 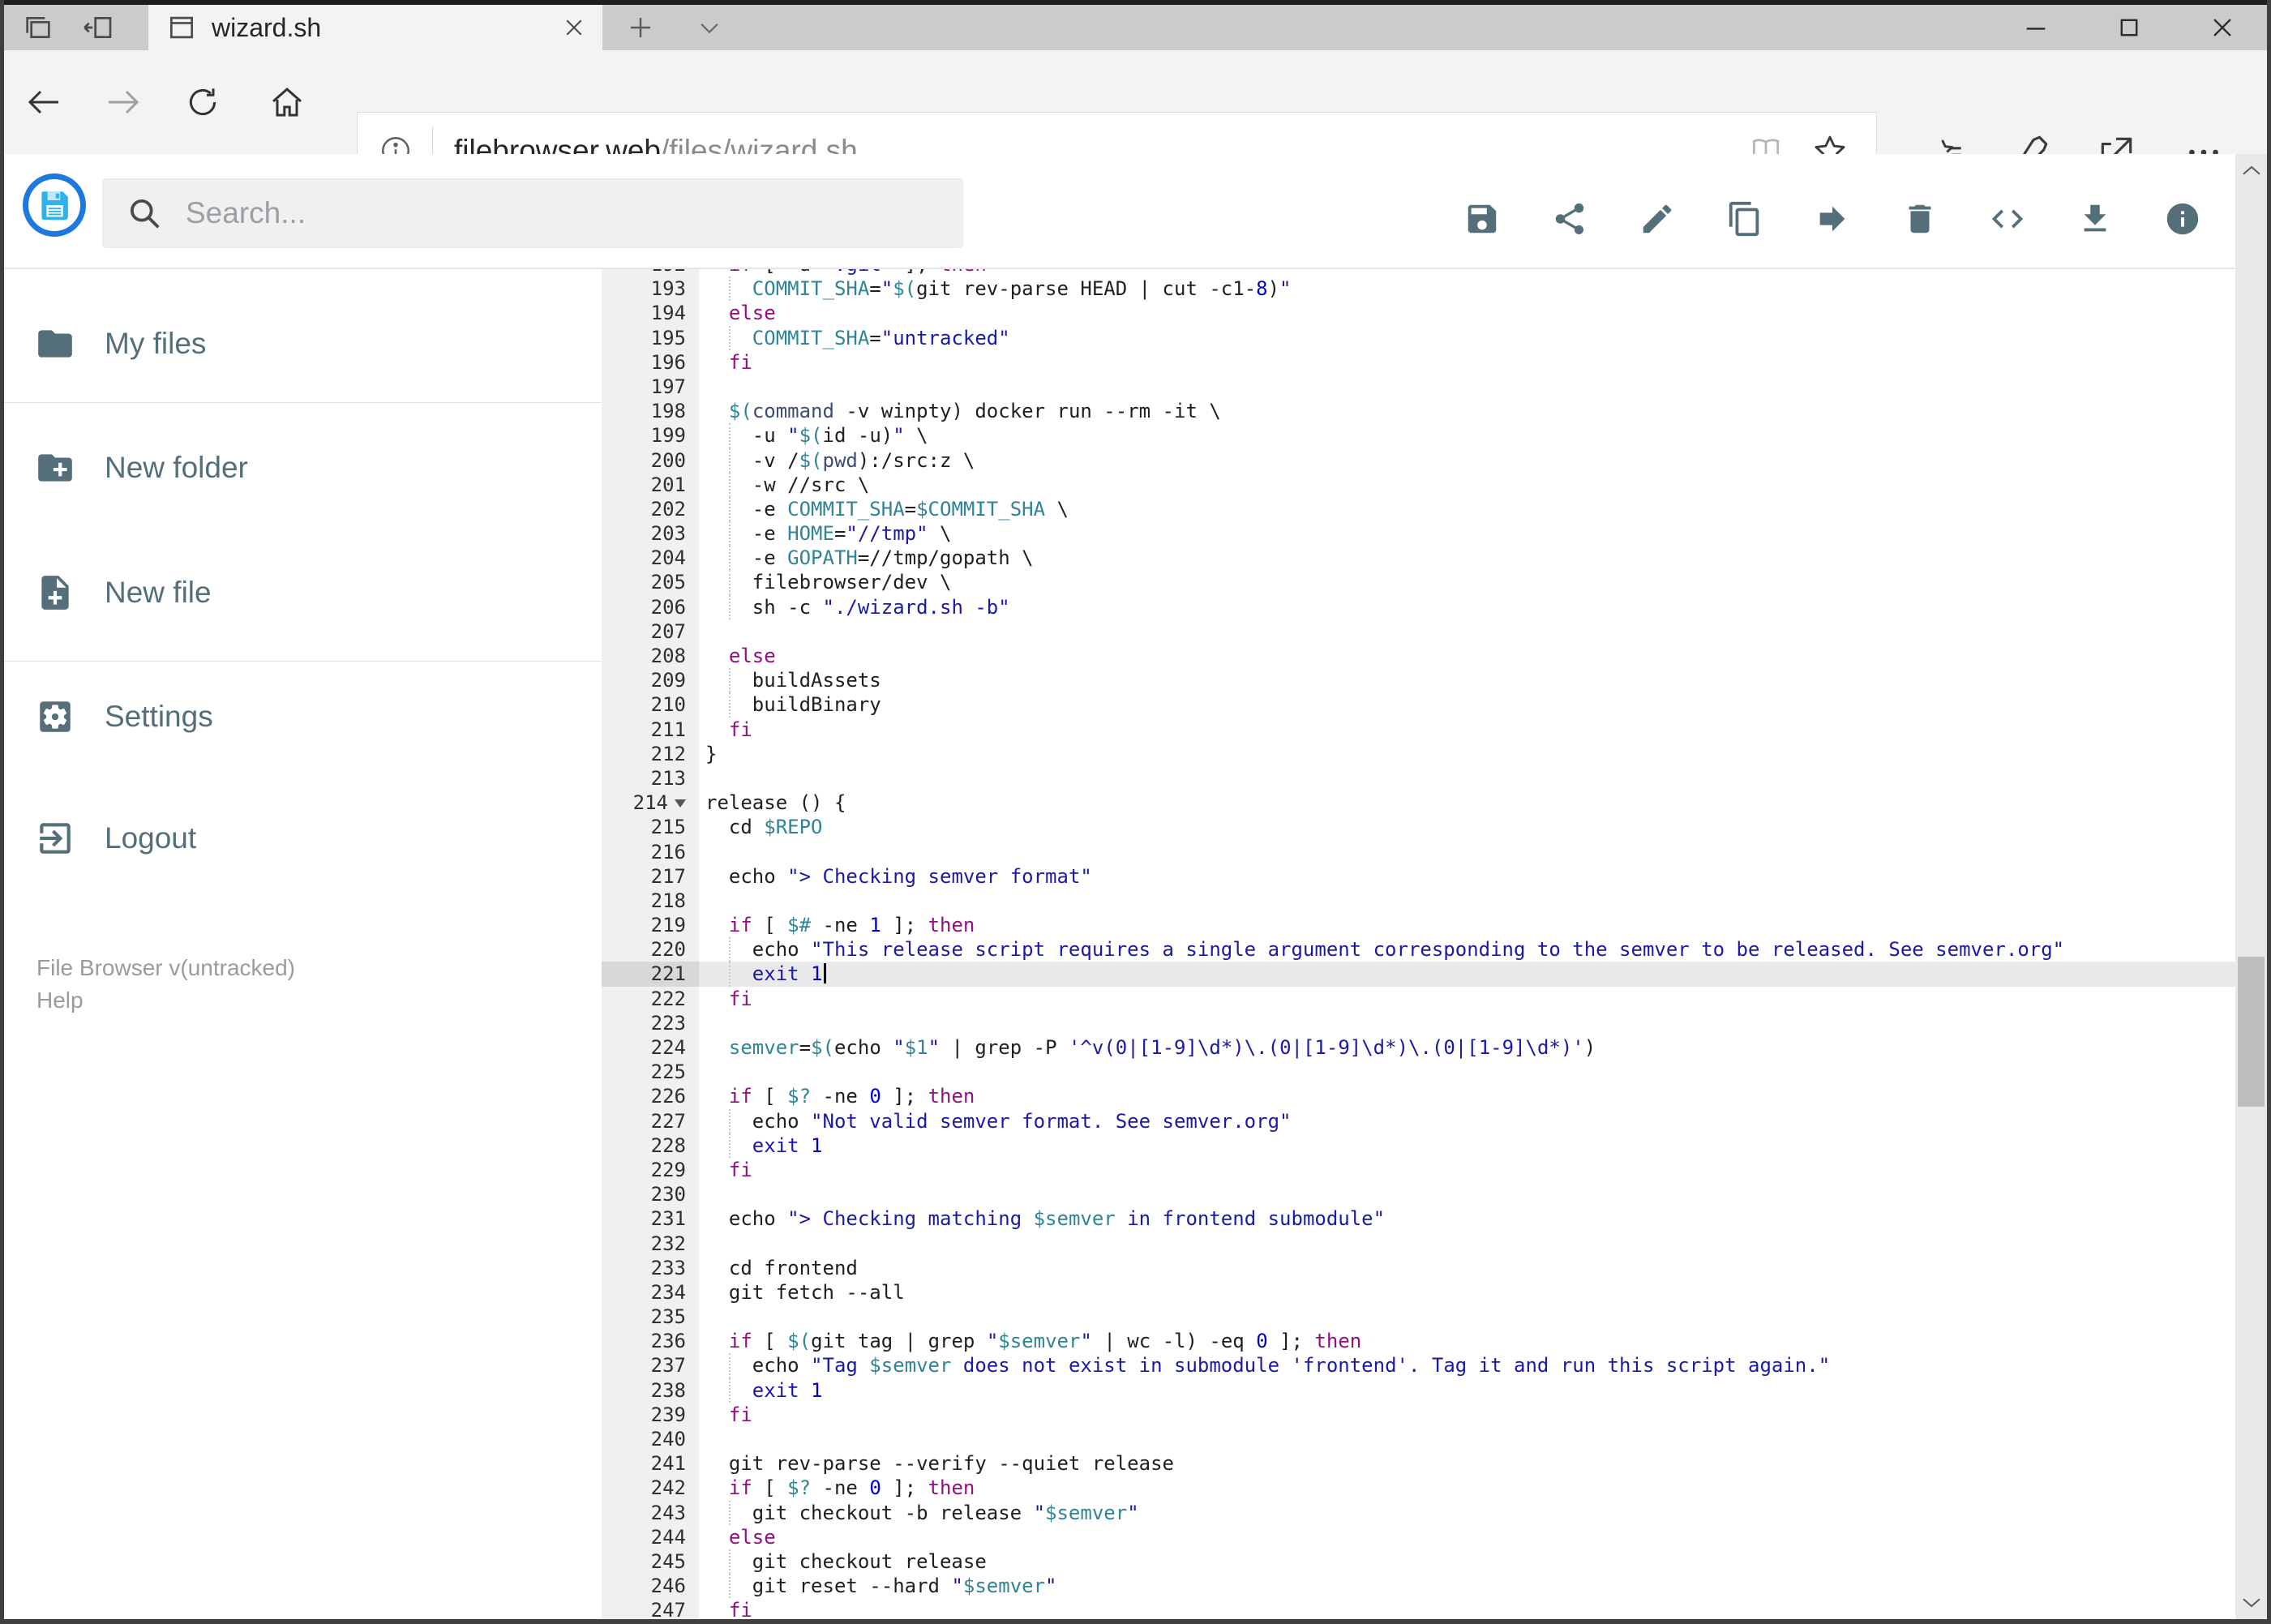 What do you see at coordinates (1419, 607) in the screenshot?
I see `code-line: 206 sh -c "./wizard.sh -b"` at bounding box center [1419, 607].